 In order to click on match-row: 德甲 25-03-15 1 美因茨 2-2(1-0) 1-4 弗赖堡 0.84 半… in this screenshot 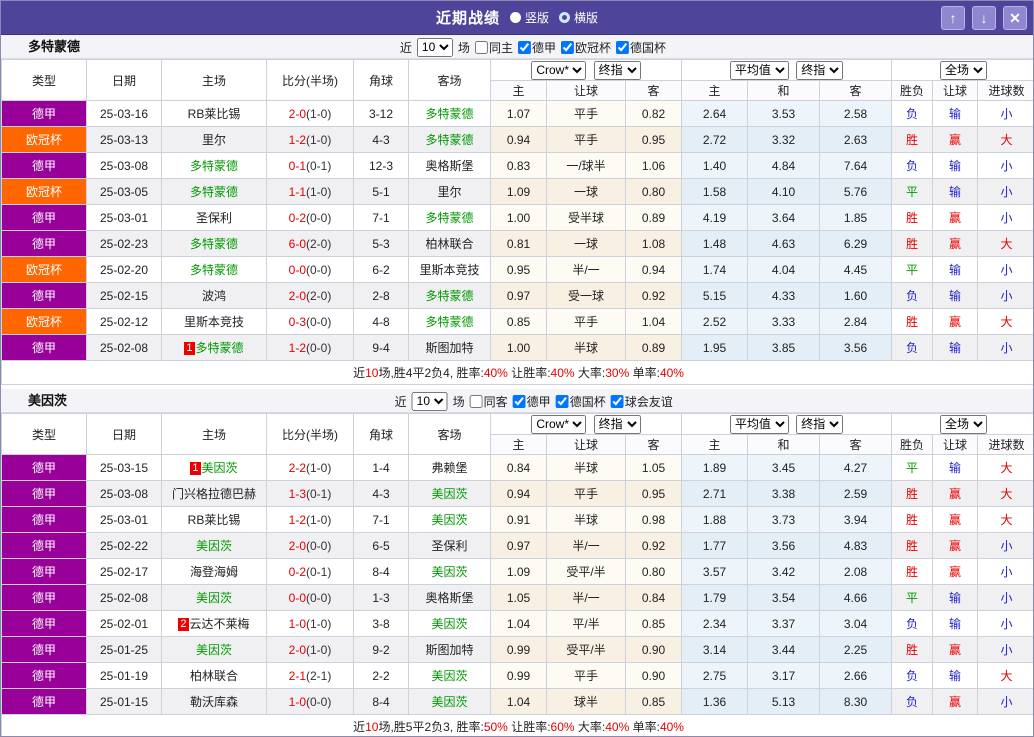, I will do `click(517, 467)`.